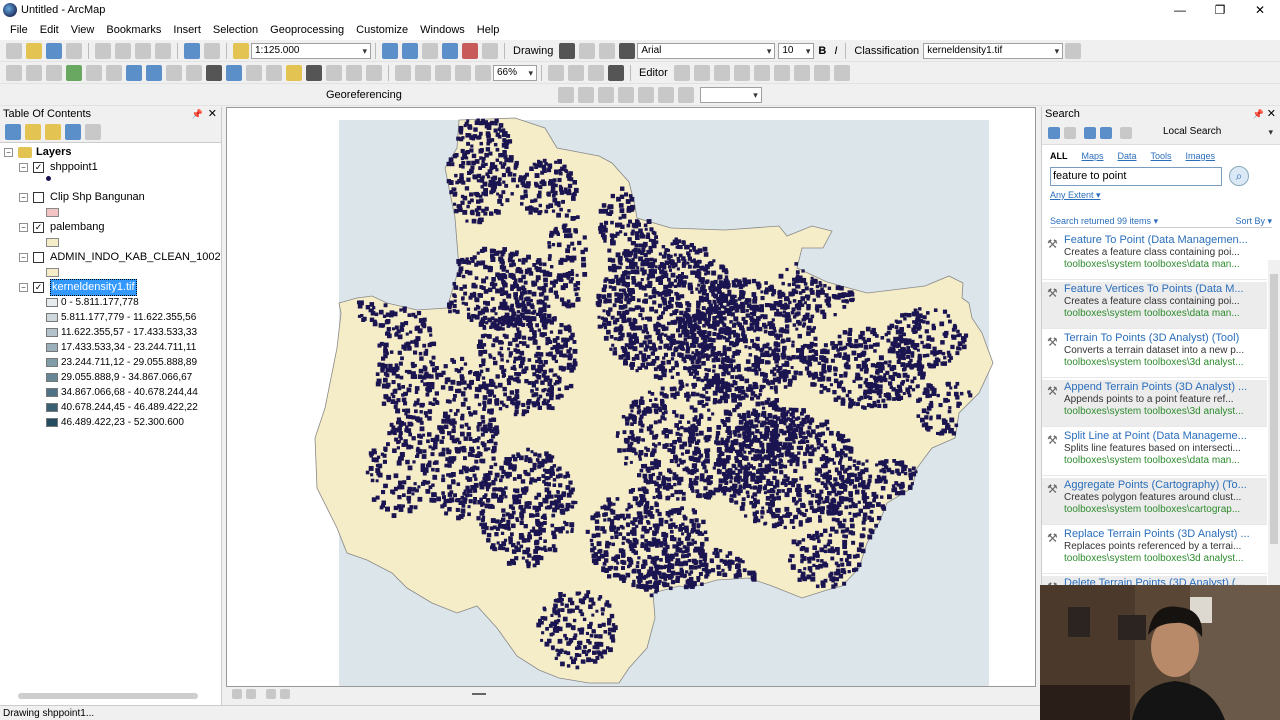  Describe the element at coordinates (442, 30) in the screenshot. I see `menu-windows: Windows` at that location.